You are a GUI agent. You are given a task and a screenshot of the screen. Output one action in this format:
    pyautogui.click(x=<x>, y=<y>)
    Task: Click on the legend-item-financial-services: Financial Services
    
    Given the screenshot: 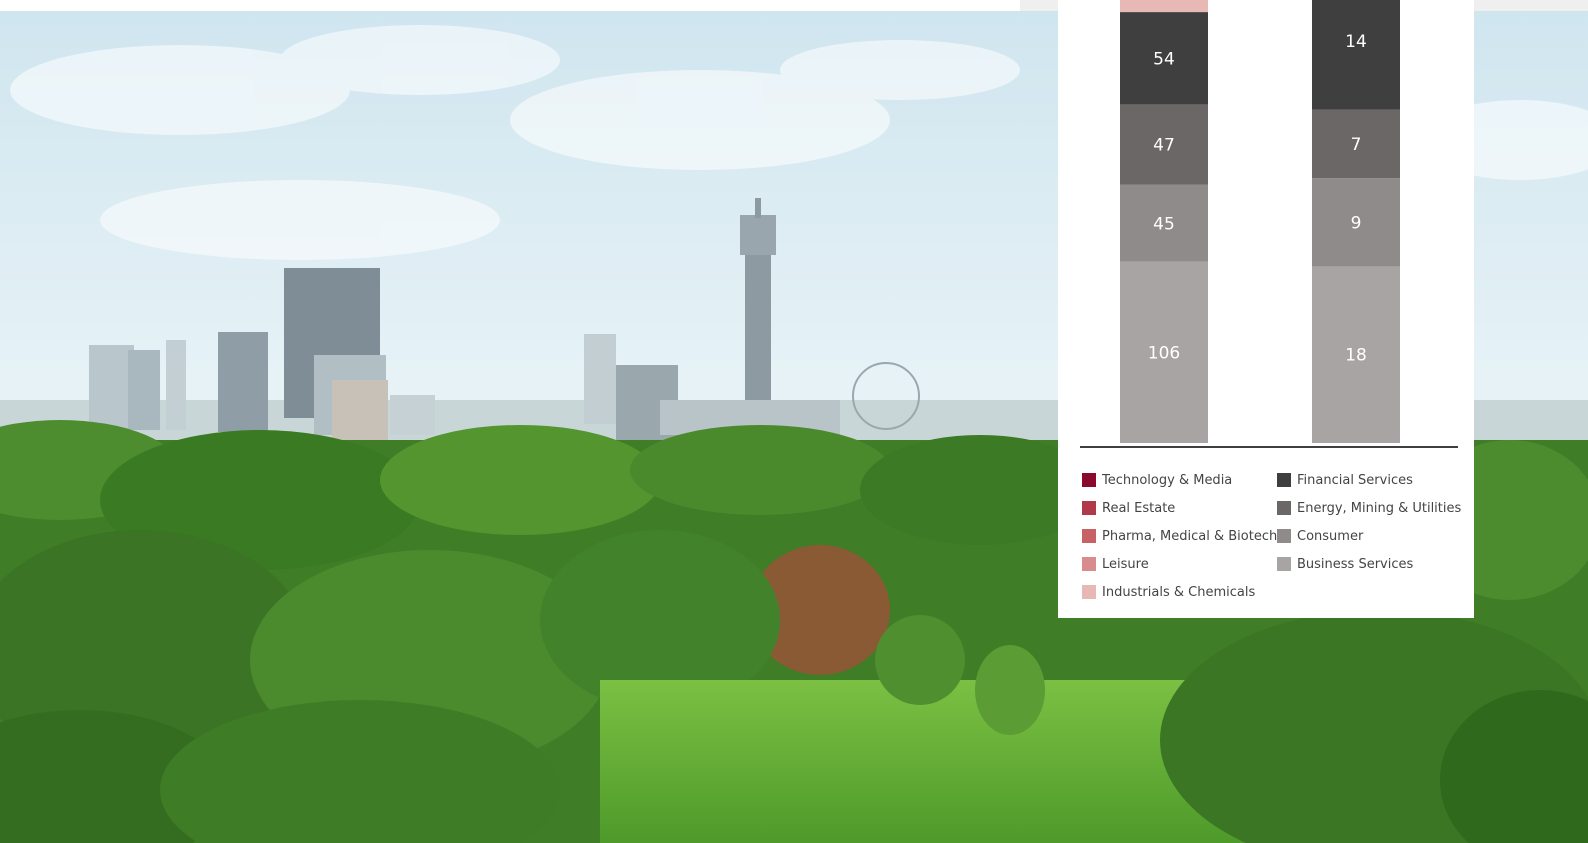 What is the action you would take?
    pyautogui.click(x=1369, y=480)
    